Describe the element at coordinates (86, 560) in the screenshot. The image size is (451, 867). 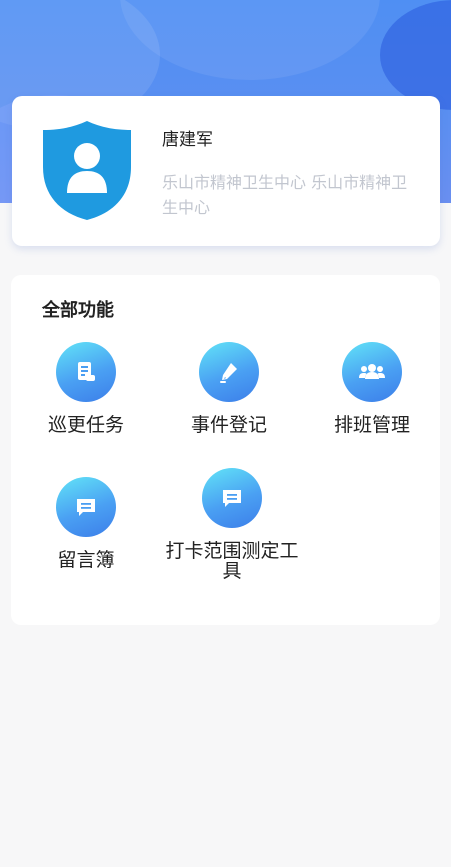
I see `function-label: 留言簿` at that location.